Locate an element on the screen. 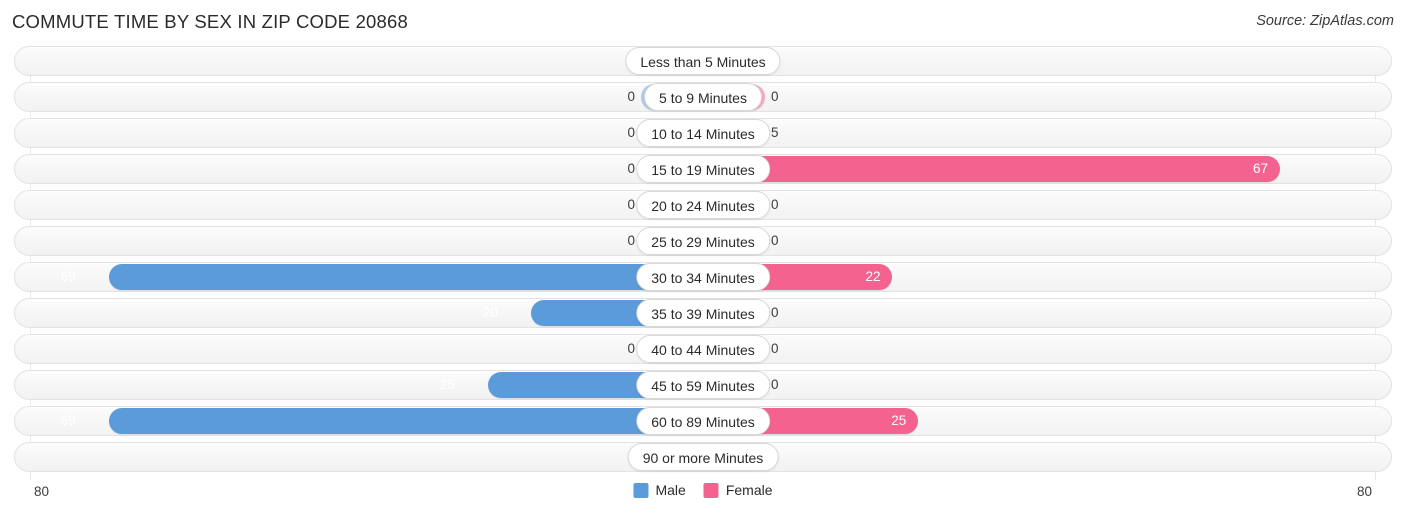  category-label: 90 or more Minutes is located at coordinates (703, 457).